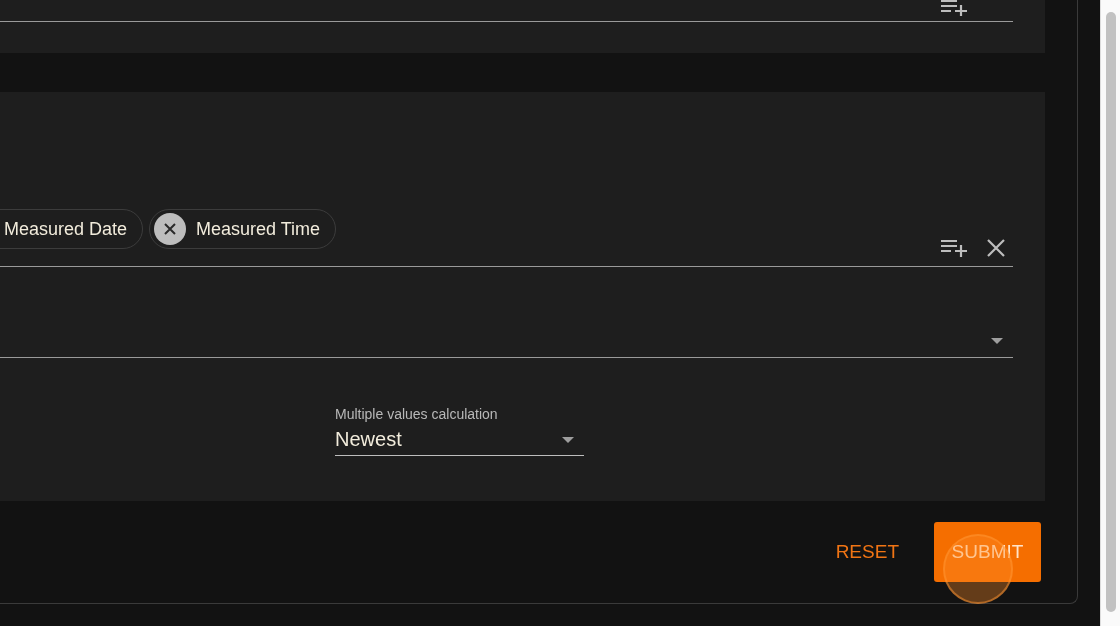  I want to click on field-label: Multiple values calculation, so click(417, 414).